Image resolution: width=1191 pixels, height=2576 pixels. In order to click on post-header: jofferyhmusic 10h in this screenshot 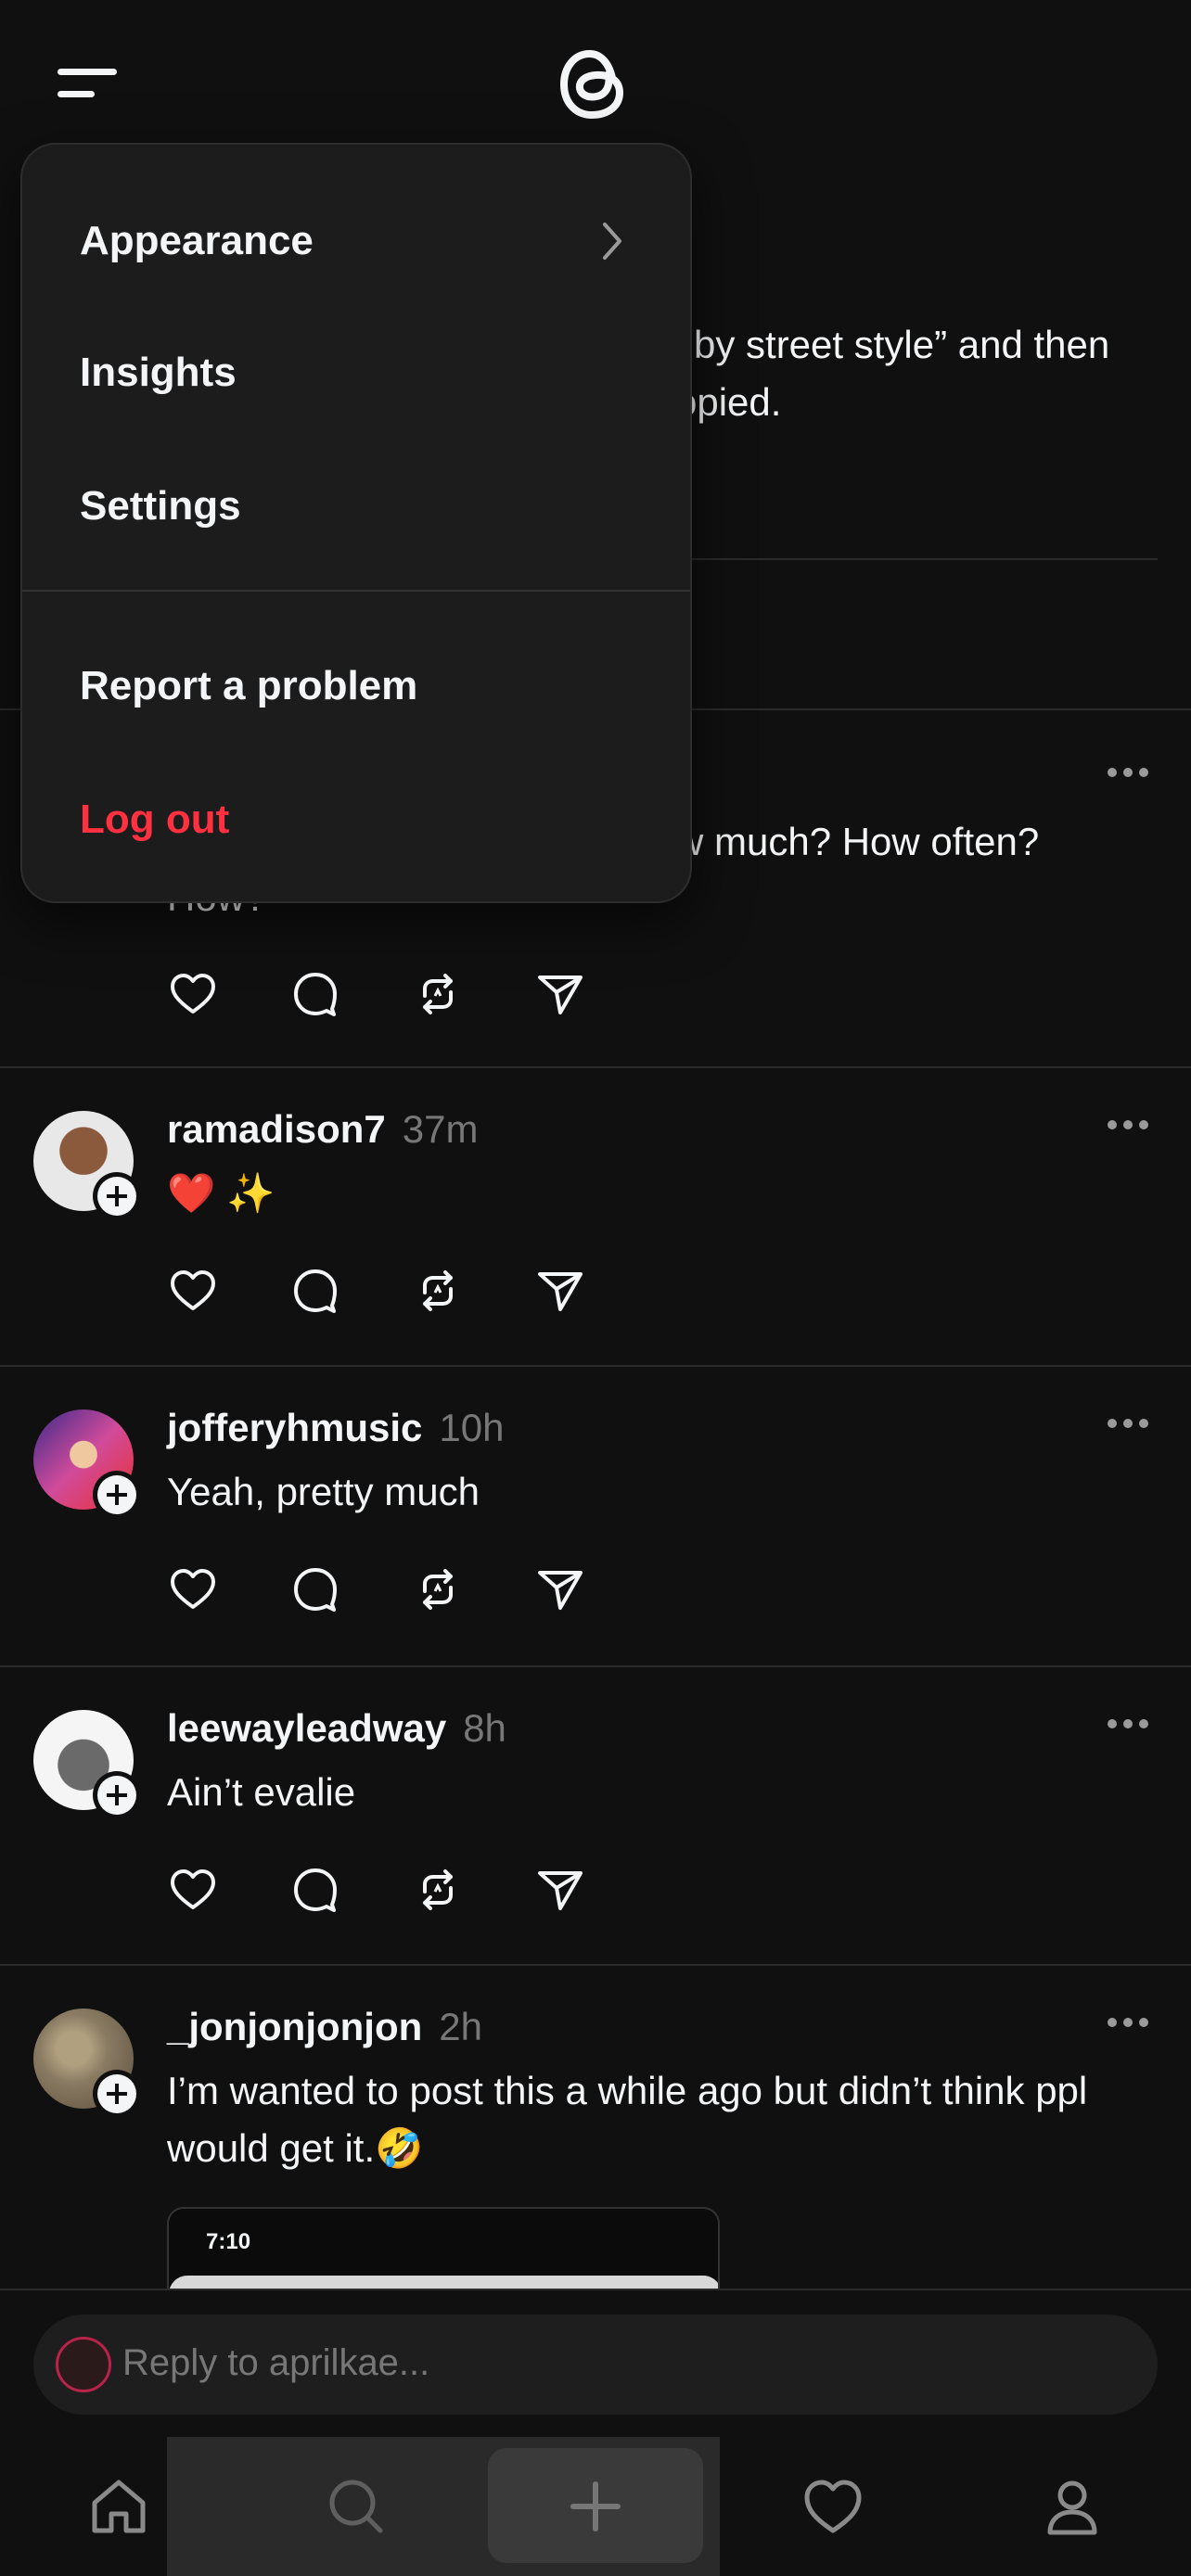, I will do `click(335, 1428)`.